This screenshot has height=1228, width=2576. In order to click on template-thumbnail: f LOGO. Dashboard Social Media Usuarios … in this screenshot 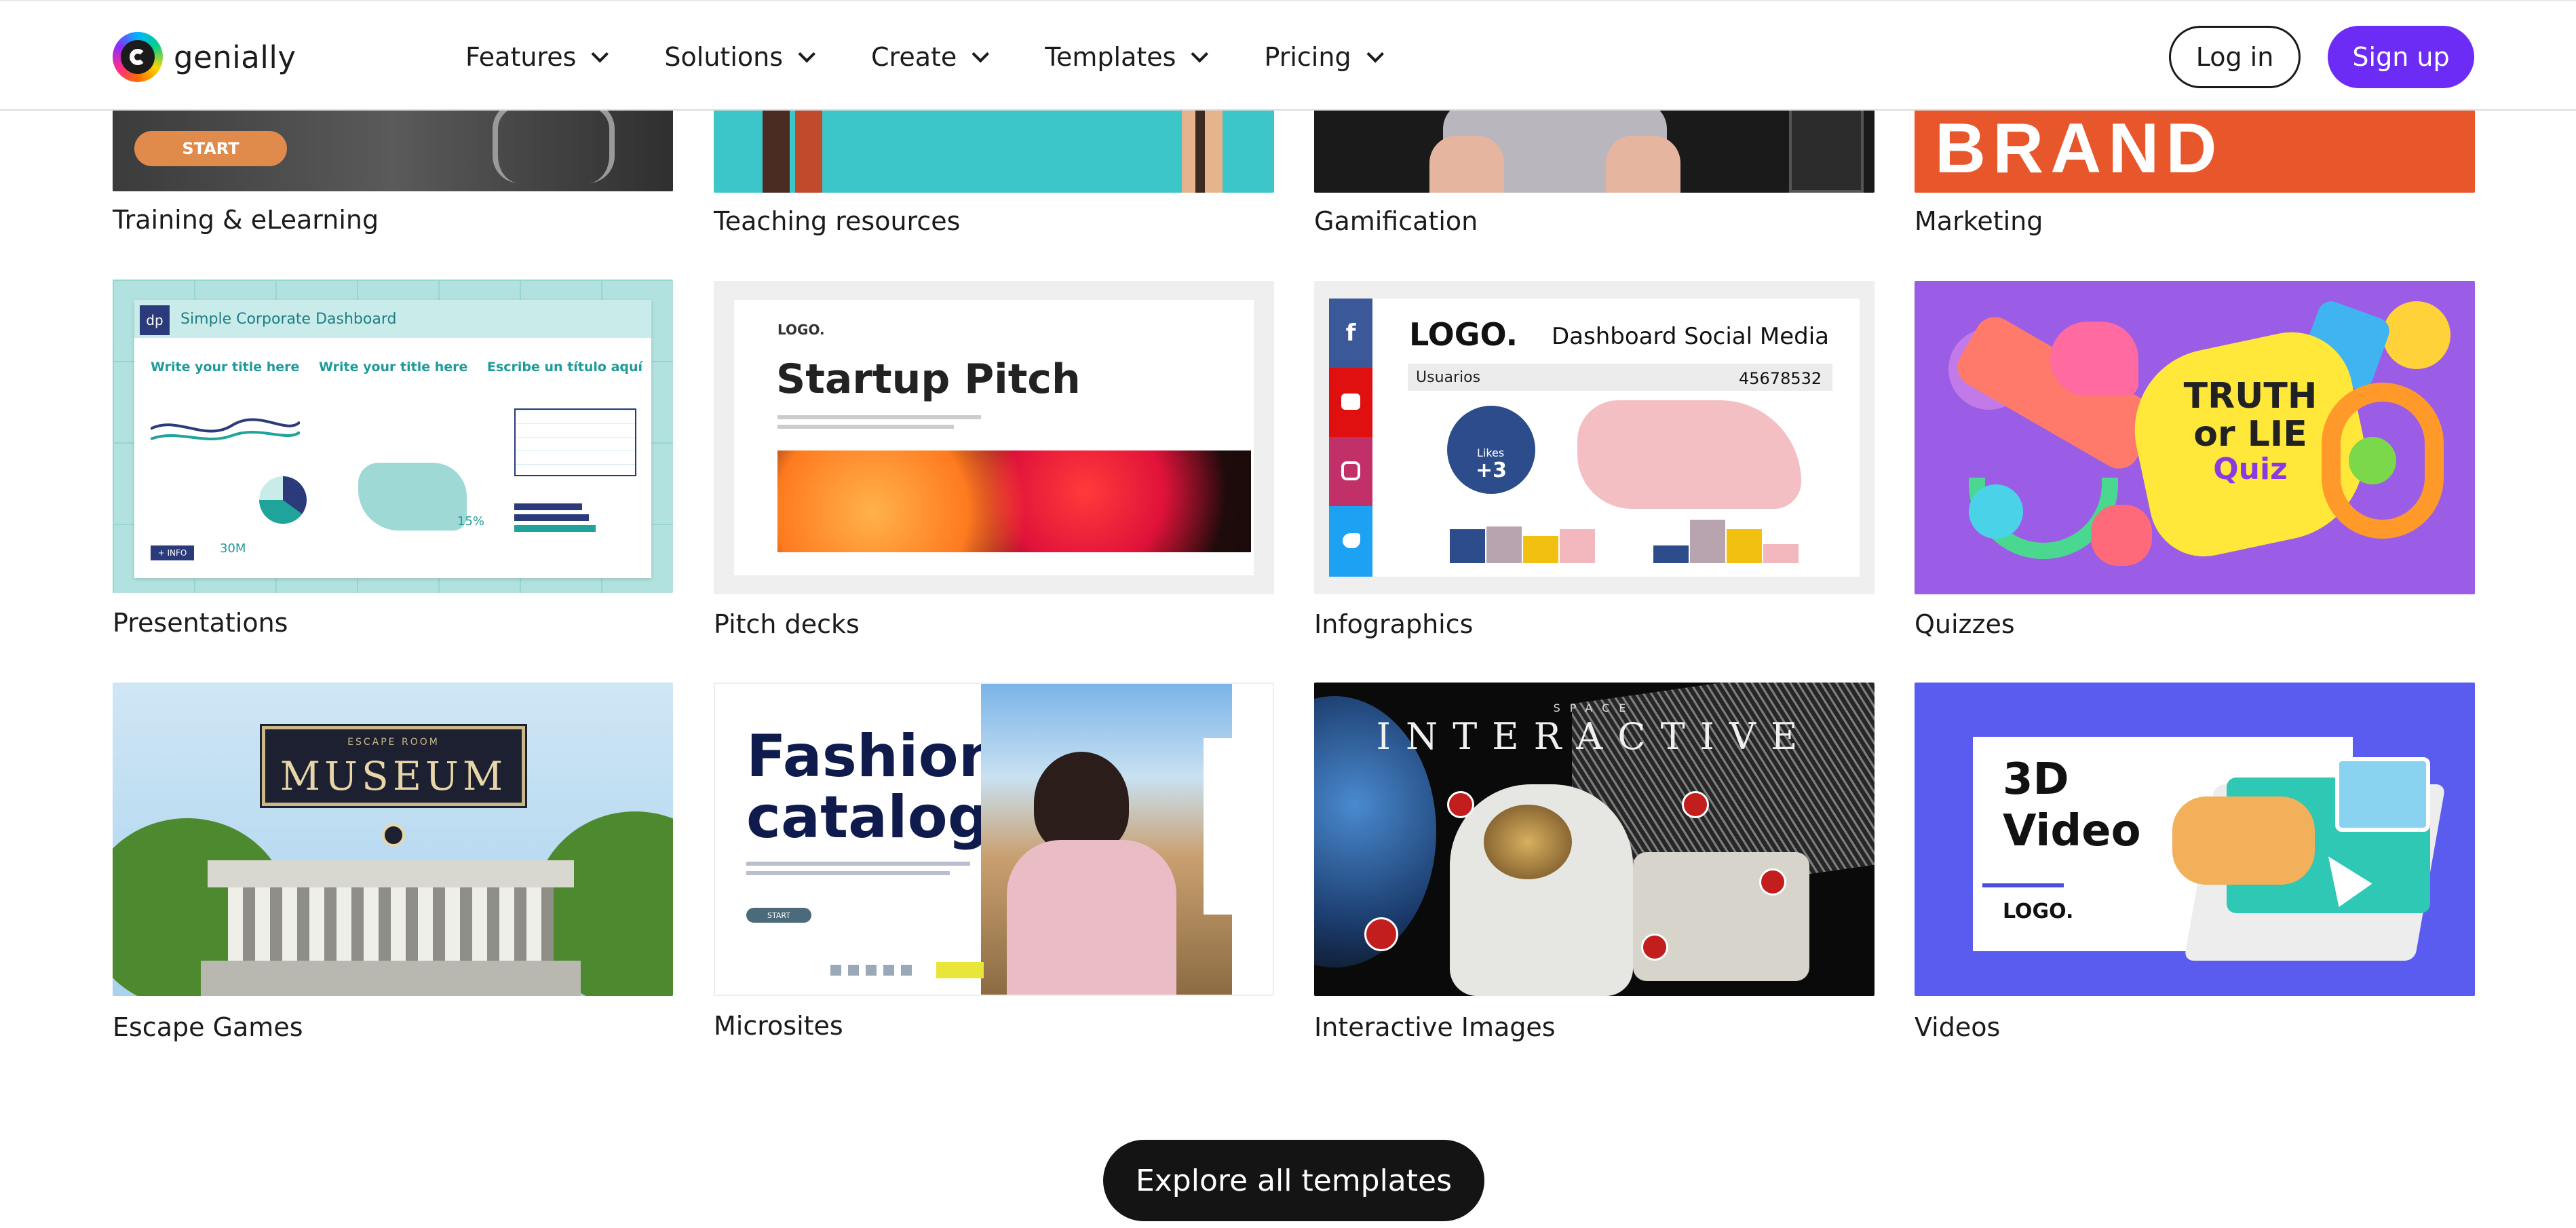, I will do `click(1594, 437)`.